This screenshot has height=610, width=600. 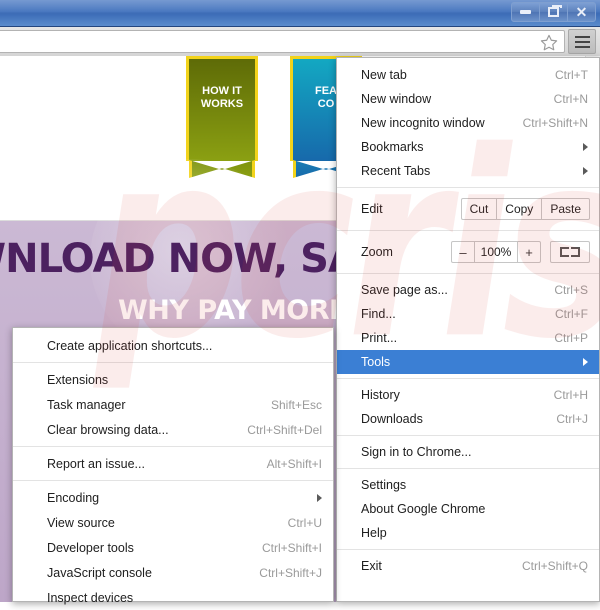 What do you see at coordinates (468, 395) in the screenshot?
I see `menu-item-history: History Ctrl+H` at bounding box center [468, 395].